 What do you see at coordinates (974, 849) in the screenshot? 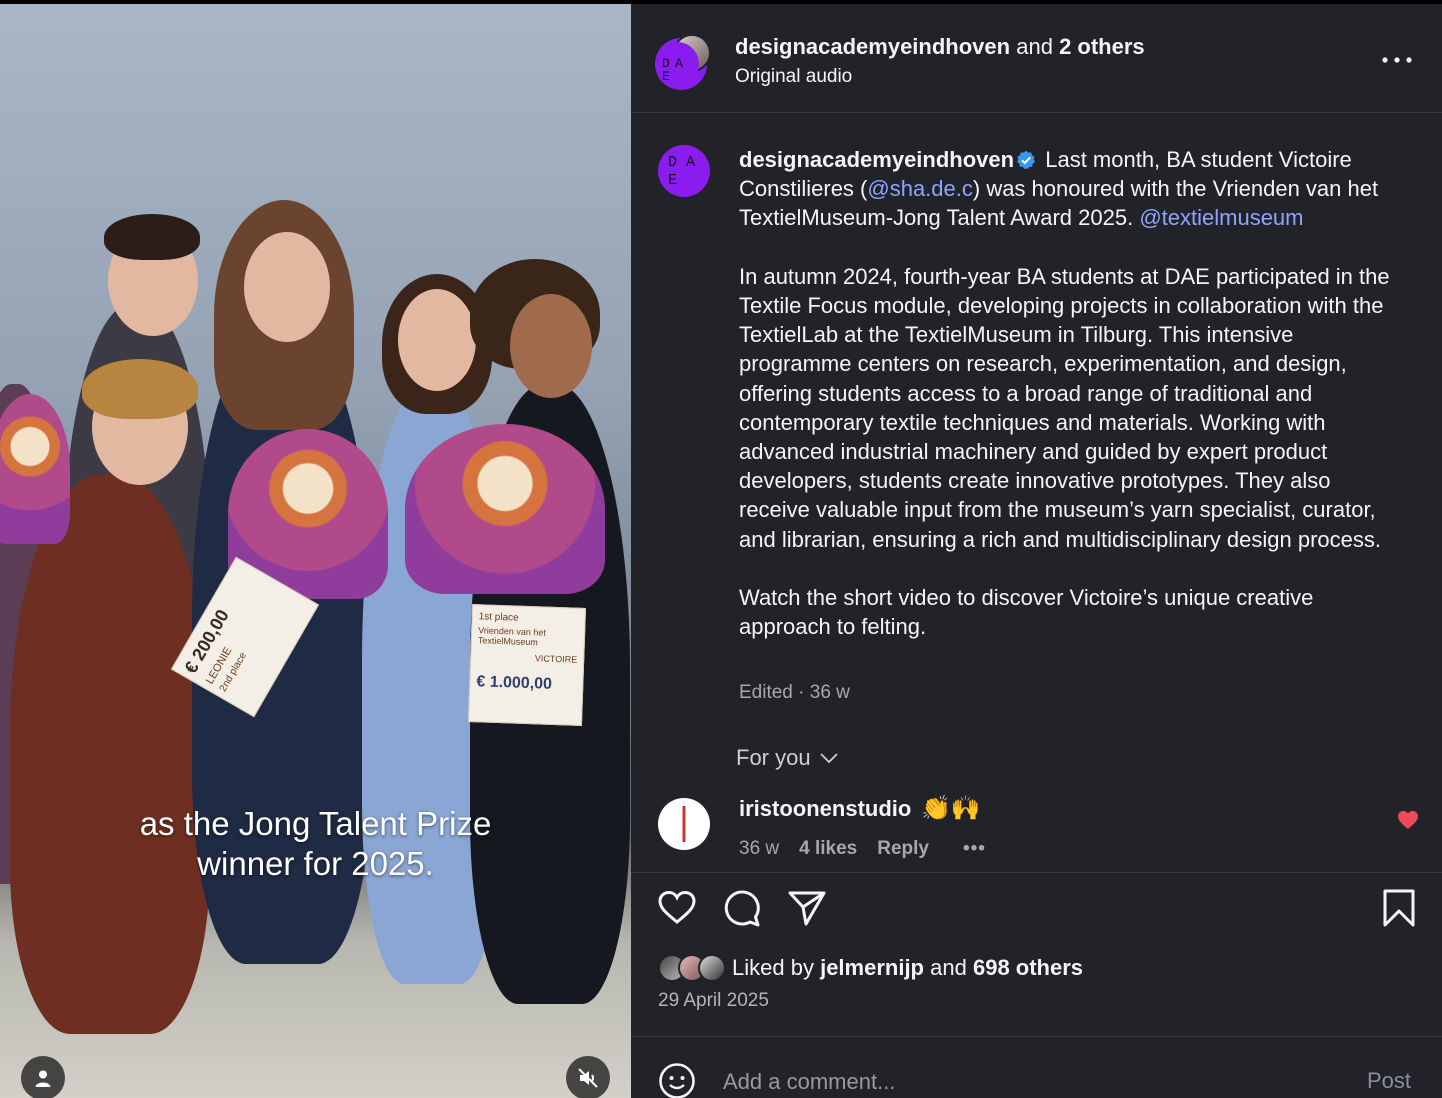
I see `comment-more-button: •••` at bounding box center [974, 849].